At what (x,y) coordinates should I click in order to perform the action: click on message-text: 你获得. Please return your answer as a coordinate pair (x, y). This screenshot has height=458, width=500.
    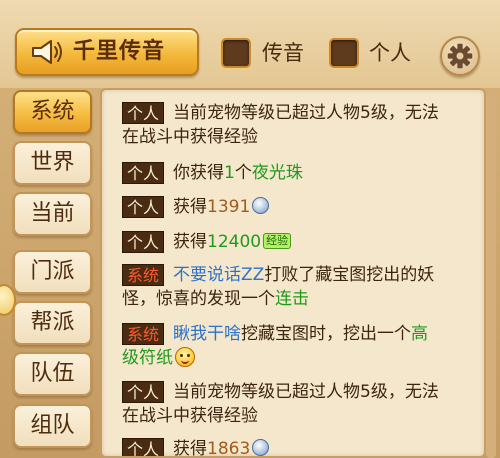
    Looking at the image, I should click on (199, 173).